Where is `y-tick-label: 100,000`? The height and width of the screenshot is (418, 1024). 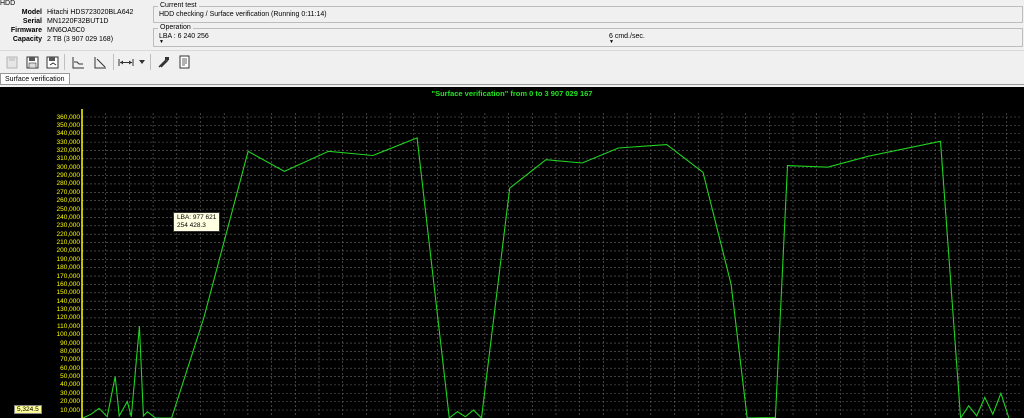
y-tick-label: 100,000 is located at coordinates (68, 335).